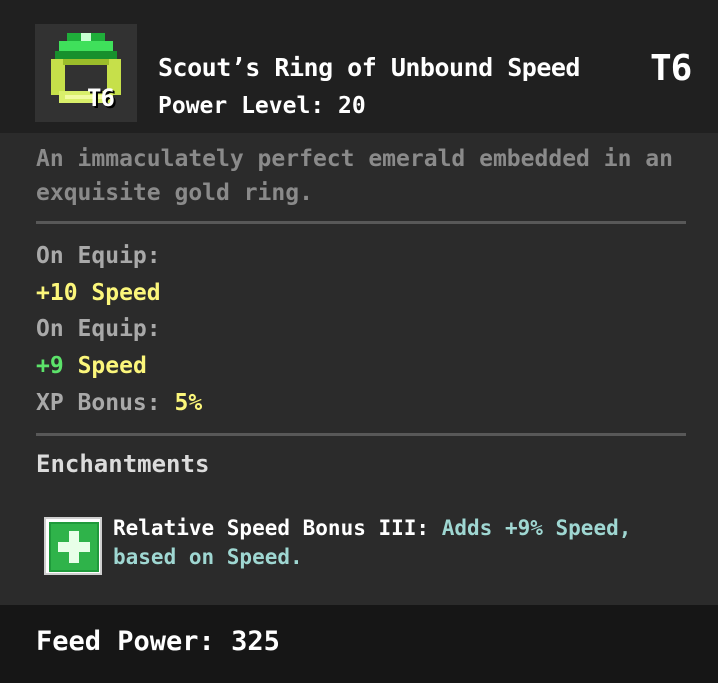 The height and width of the screenshot is (683, 718). I want to click on xp-bonus-value: 5%, so click(188, 403).